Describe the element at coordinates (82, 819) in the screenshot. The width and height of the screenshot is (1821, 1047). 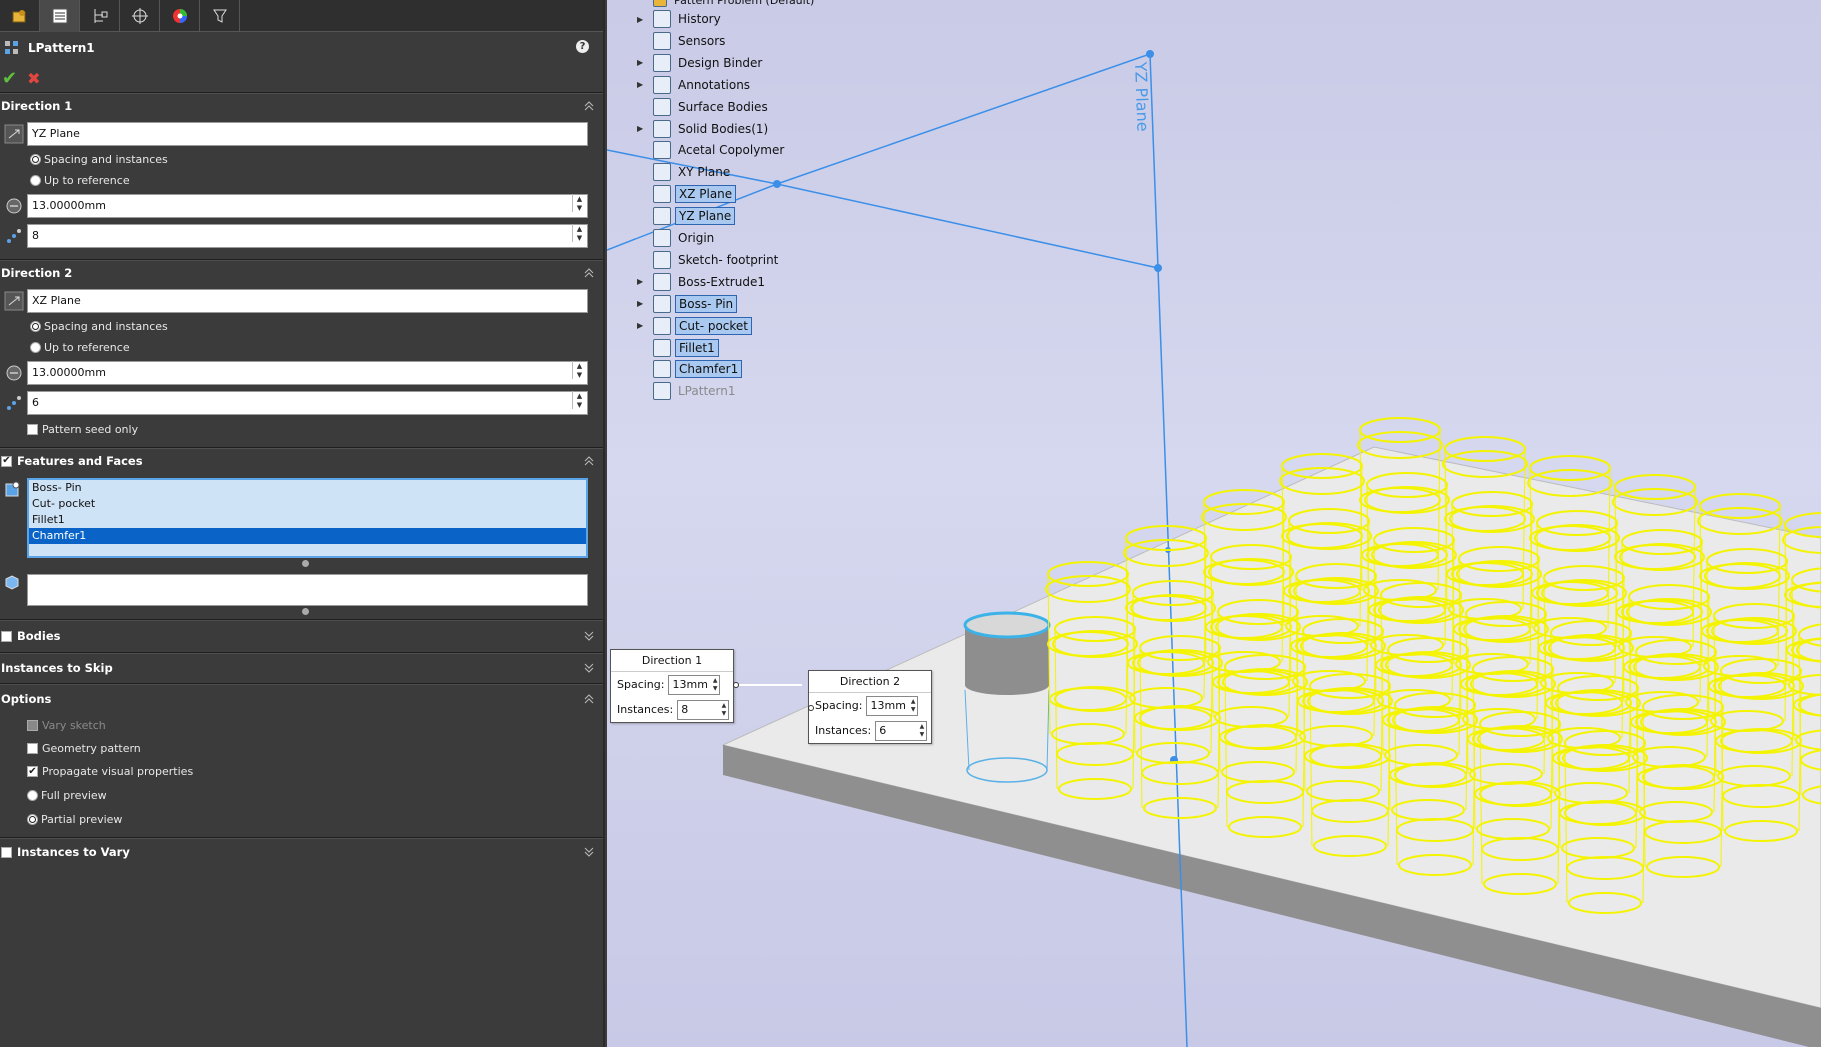
I see `radio-label: Partial preview` at that location.